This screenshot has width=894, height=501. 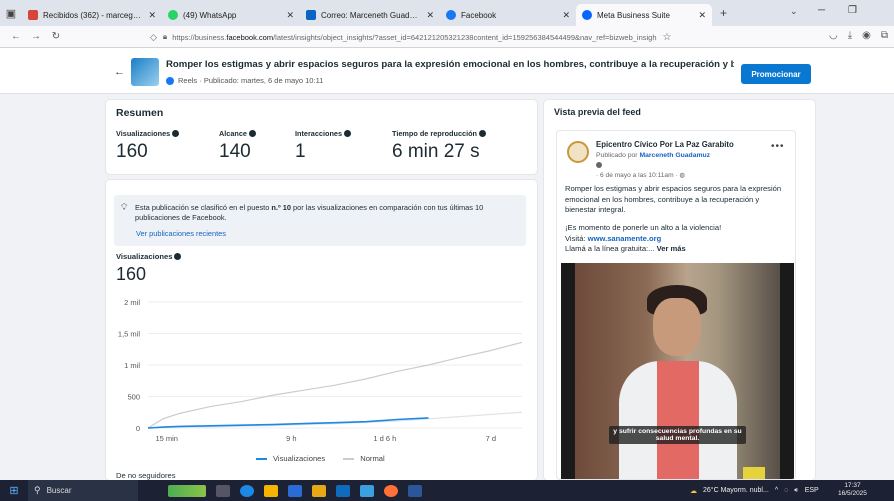 What do you see at coordinates (173, 15) in the screenshot?
I see `whatsapp-icon` at bounding box center [173, 15].